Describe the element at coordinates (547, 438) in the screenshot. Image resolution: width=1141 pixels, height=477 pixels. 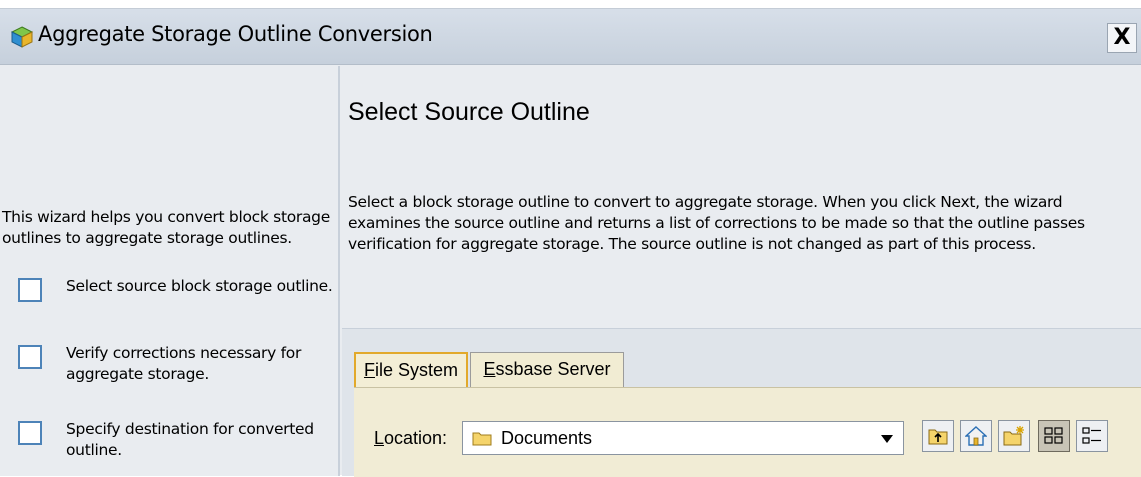
I see `location-value: Documents` at that location.